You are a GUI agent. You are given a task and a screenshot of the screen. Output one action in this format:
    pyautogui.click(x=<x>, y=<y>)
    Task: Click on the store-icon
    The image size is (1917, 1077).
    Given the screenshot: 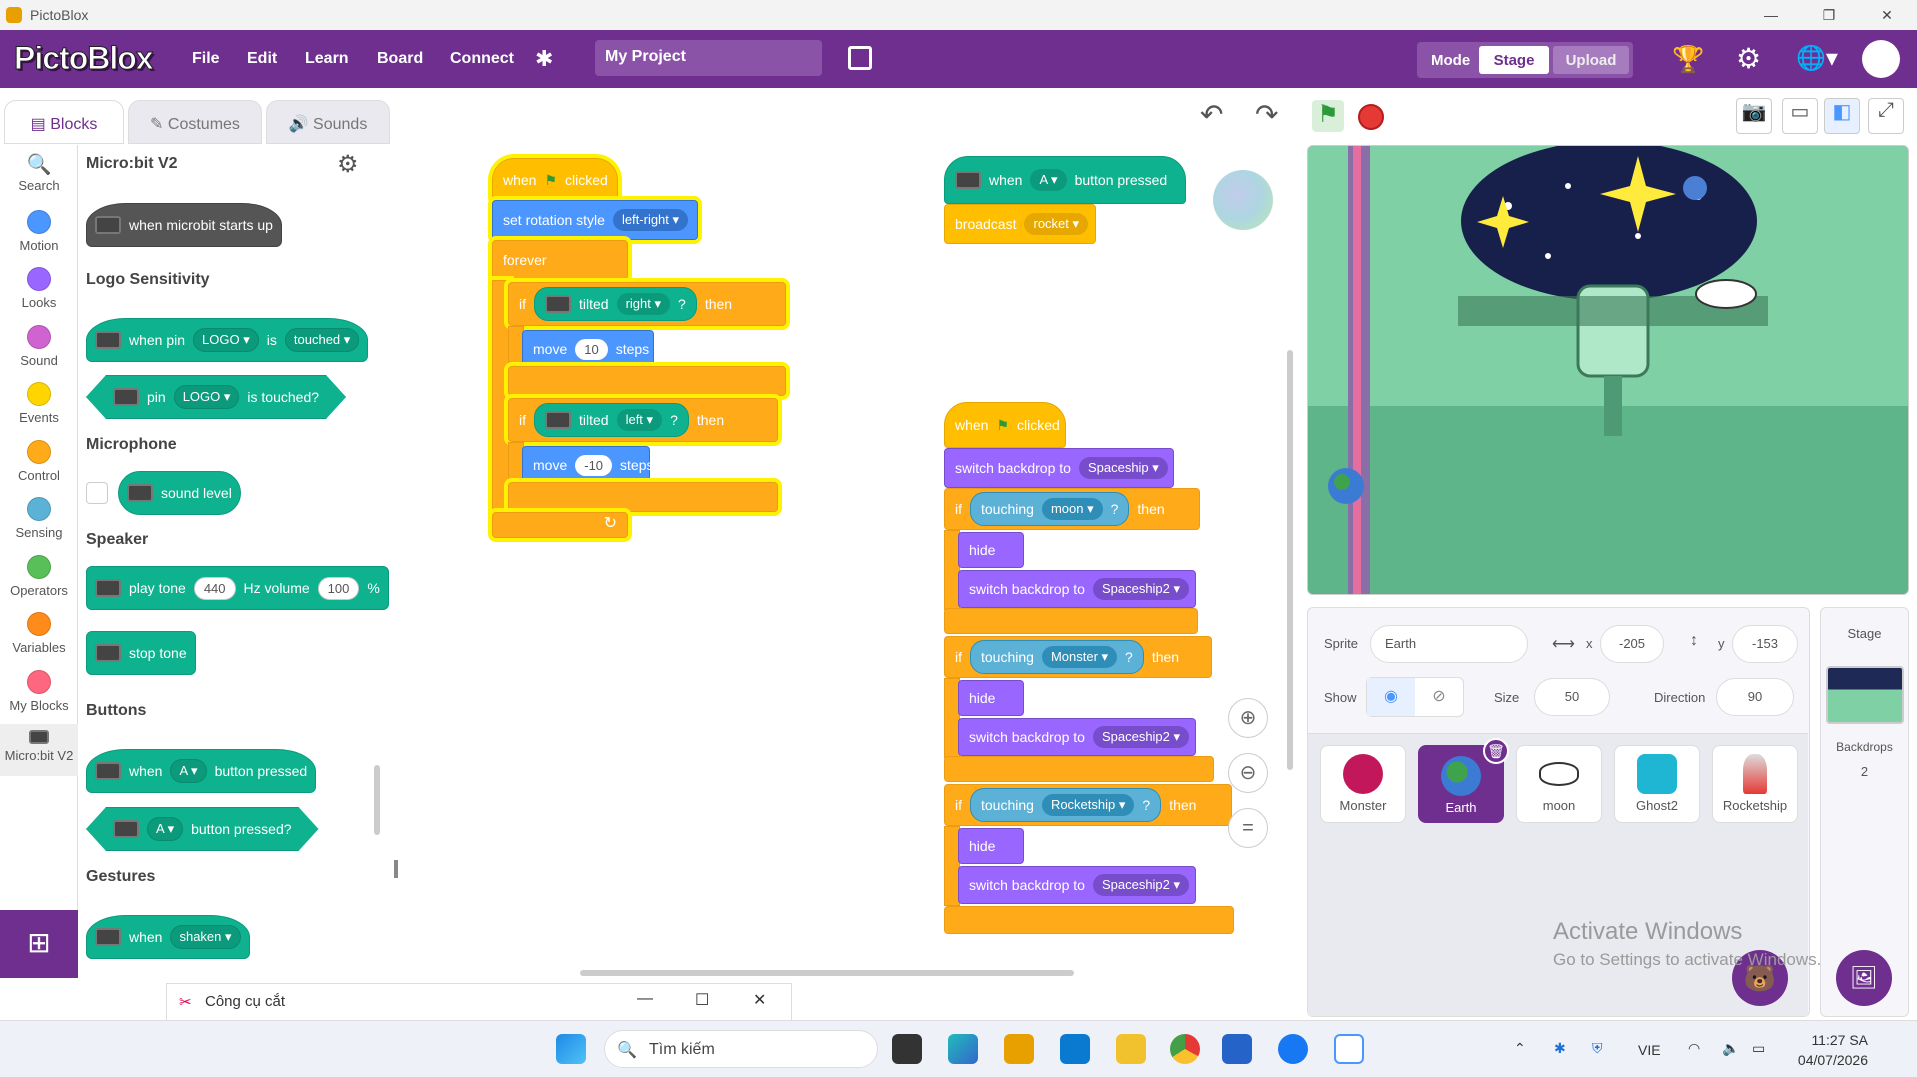 What is the action you would take?
    pyautogui.click(x=1237, y=1049)
    